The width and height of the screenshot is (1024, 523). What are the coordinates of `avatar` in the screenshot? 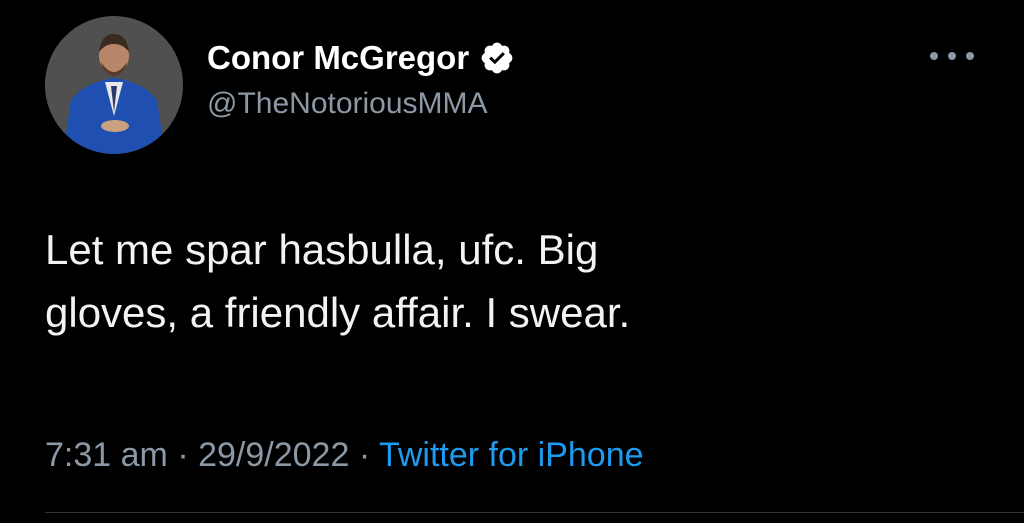 It's located at (114, 85).